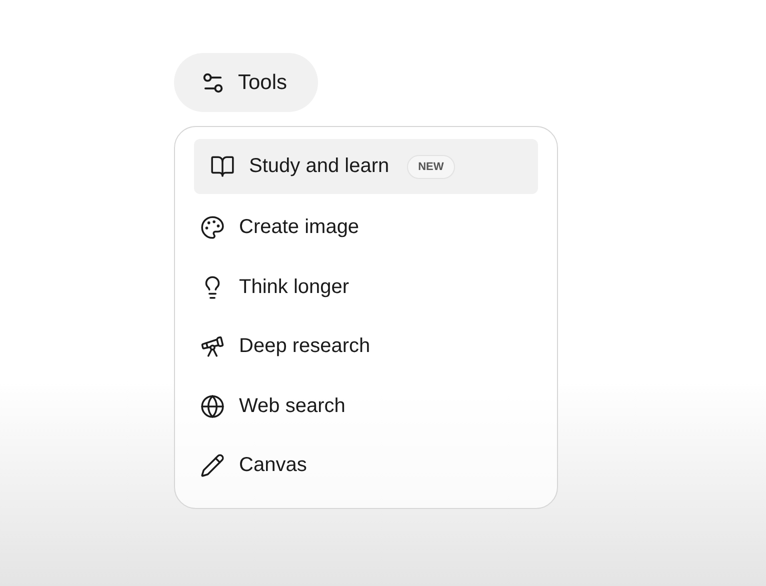 This screenshot has height=586, width=766. I want to click on new-badge: NEW, so click(431, 166).